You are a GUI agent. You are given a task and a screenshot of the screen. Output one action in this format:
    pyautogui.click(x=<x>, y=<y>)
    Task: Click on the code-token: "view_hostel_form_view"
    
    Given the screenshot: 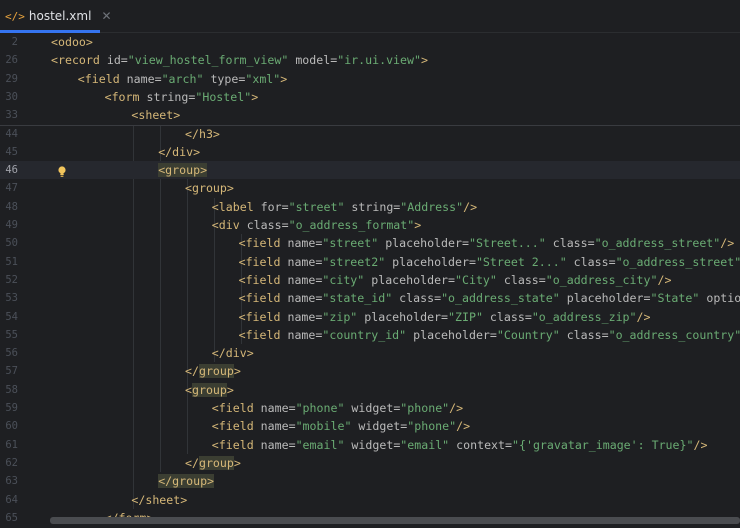 What is the action you would take?
    pyautogui.click(x=208, y=60)
    